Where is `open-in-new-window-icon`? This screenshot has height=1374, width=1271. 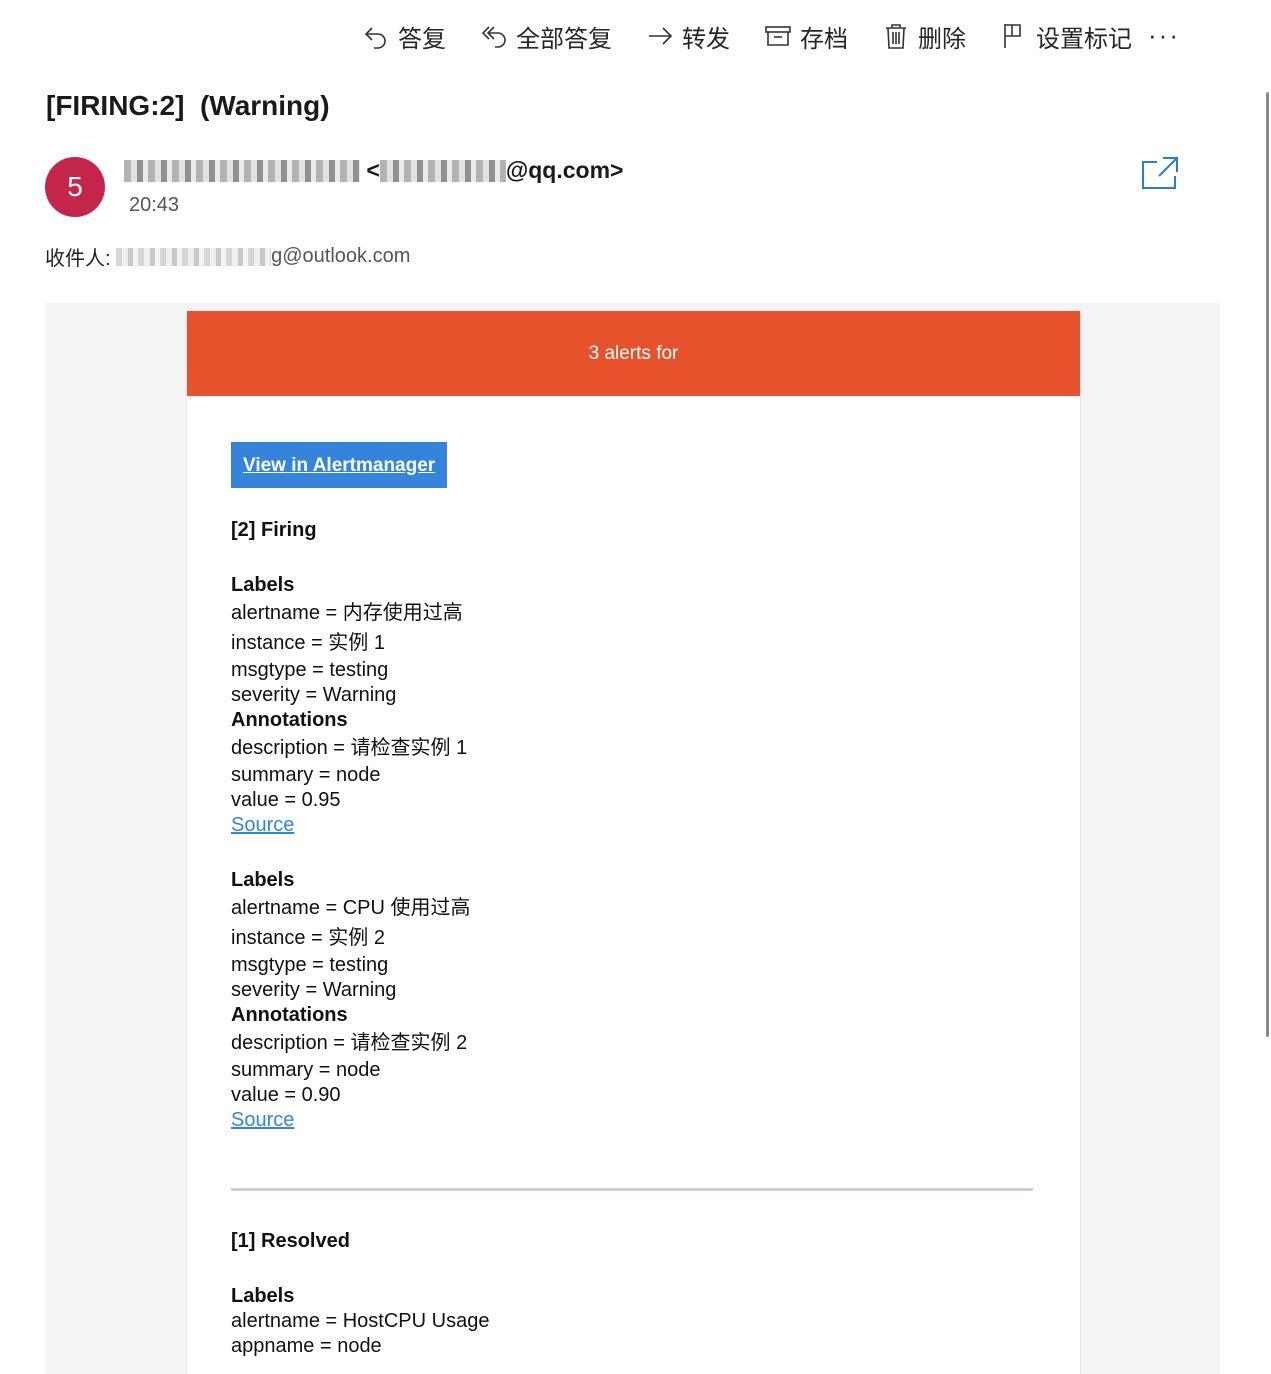
open-in-new-window-icon is located at coordinates (1160, 173).